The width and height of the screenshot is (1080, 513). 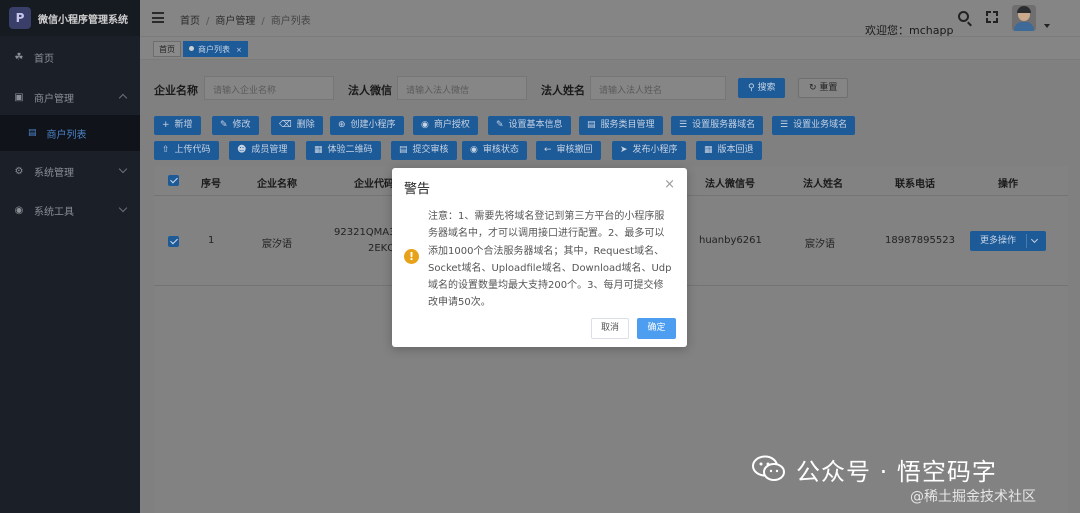 I want to click on tag-merchant-list: 商户列表 ×, so click(x=215, y=49).